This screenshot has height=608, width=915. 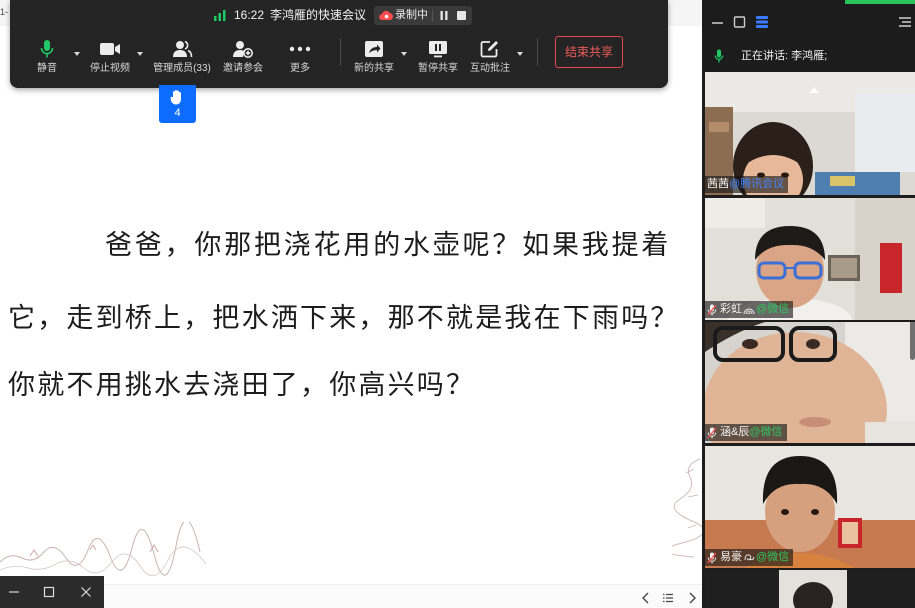 I want to click on participant-name: 彩虹, so click(x=731, y=309).